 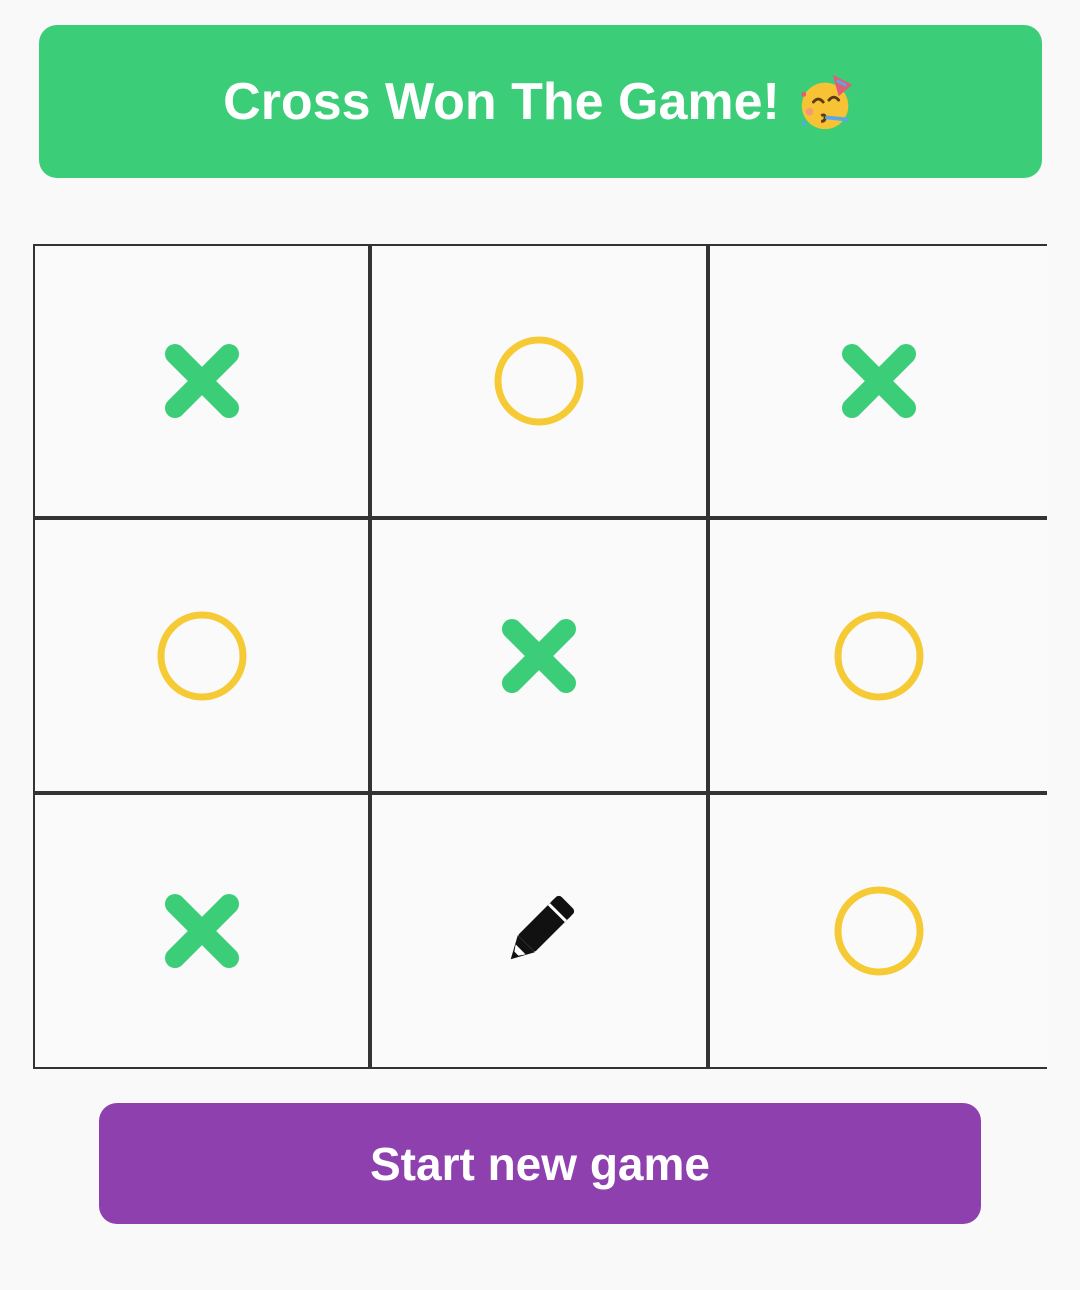 I want to click on board-cell-r3-c1, so click(x=203, y=931).